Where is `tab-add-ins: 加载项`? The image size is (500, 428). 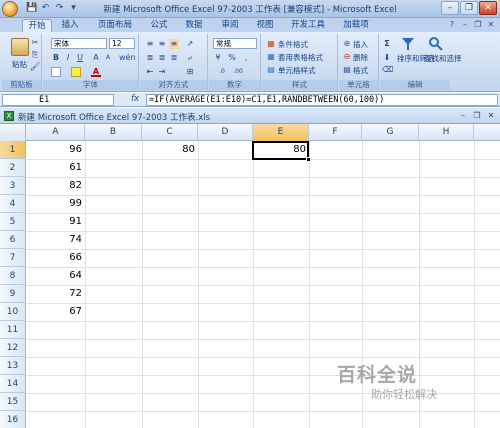
tab-add-ins: 加载项 is located at coordinates (356, 25).